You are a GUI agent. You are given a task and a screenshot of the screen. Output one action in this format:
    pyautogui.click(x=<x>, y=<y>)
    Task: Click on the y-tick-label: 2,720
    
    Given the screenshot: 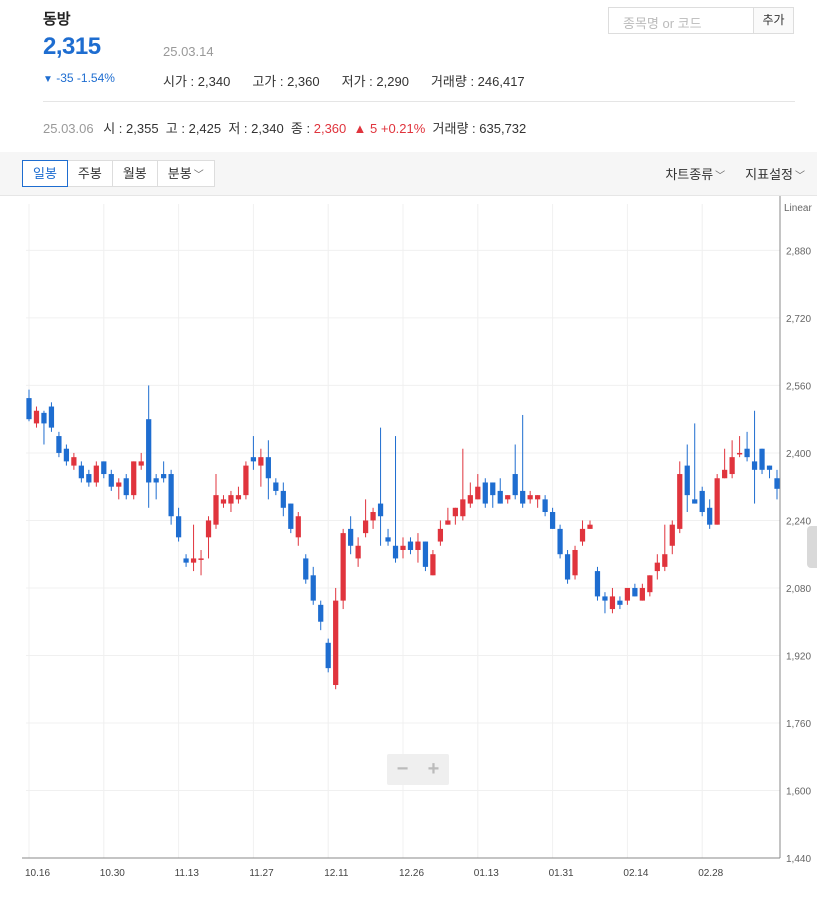 What is the action you would take?
    pyautogui.click(x=798, y=319)
    